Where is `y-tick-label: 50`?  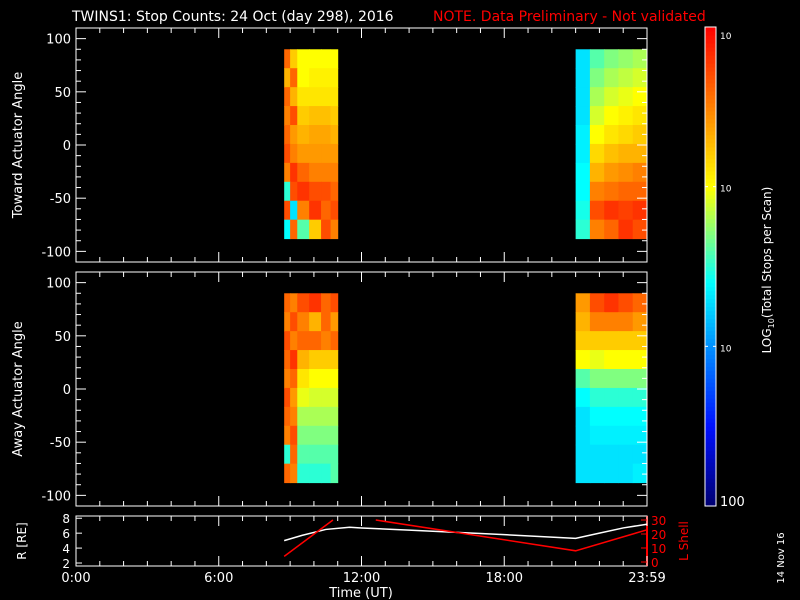 y-tick-label: 50 is located at coordinates (62, 93).